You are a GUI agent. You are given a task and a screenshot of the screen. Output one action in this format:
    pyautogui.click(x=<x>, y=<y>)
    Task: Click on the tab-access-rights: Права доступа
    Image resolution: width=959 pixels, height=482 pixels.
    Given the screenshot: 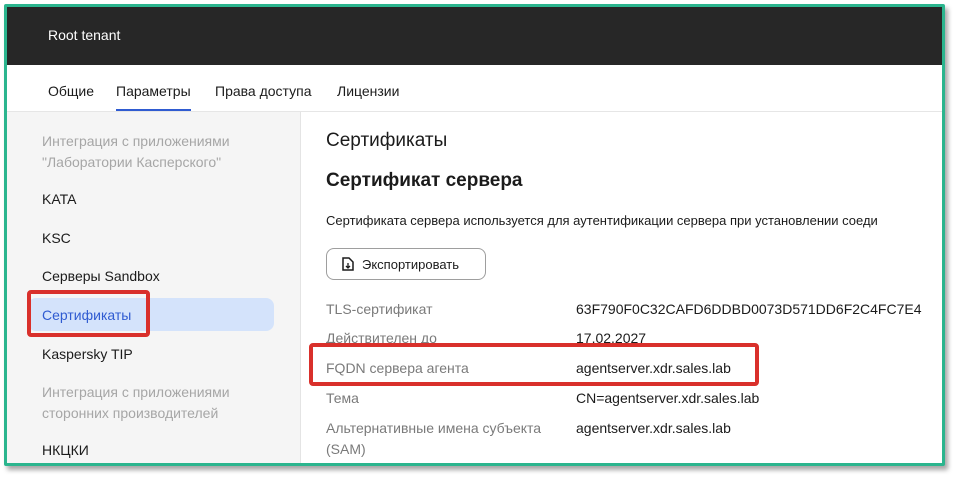 What is the action you would take?
    pyautogui.click(x=263, y=91)
    